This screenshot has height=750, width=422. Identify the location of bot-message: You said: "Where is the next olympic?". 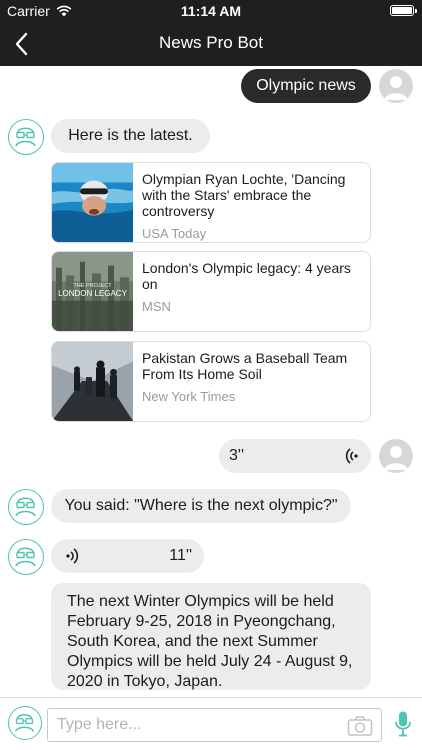
(201, 506).